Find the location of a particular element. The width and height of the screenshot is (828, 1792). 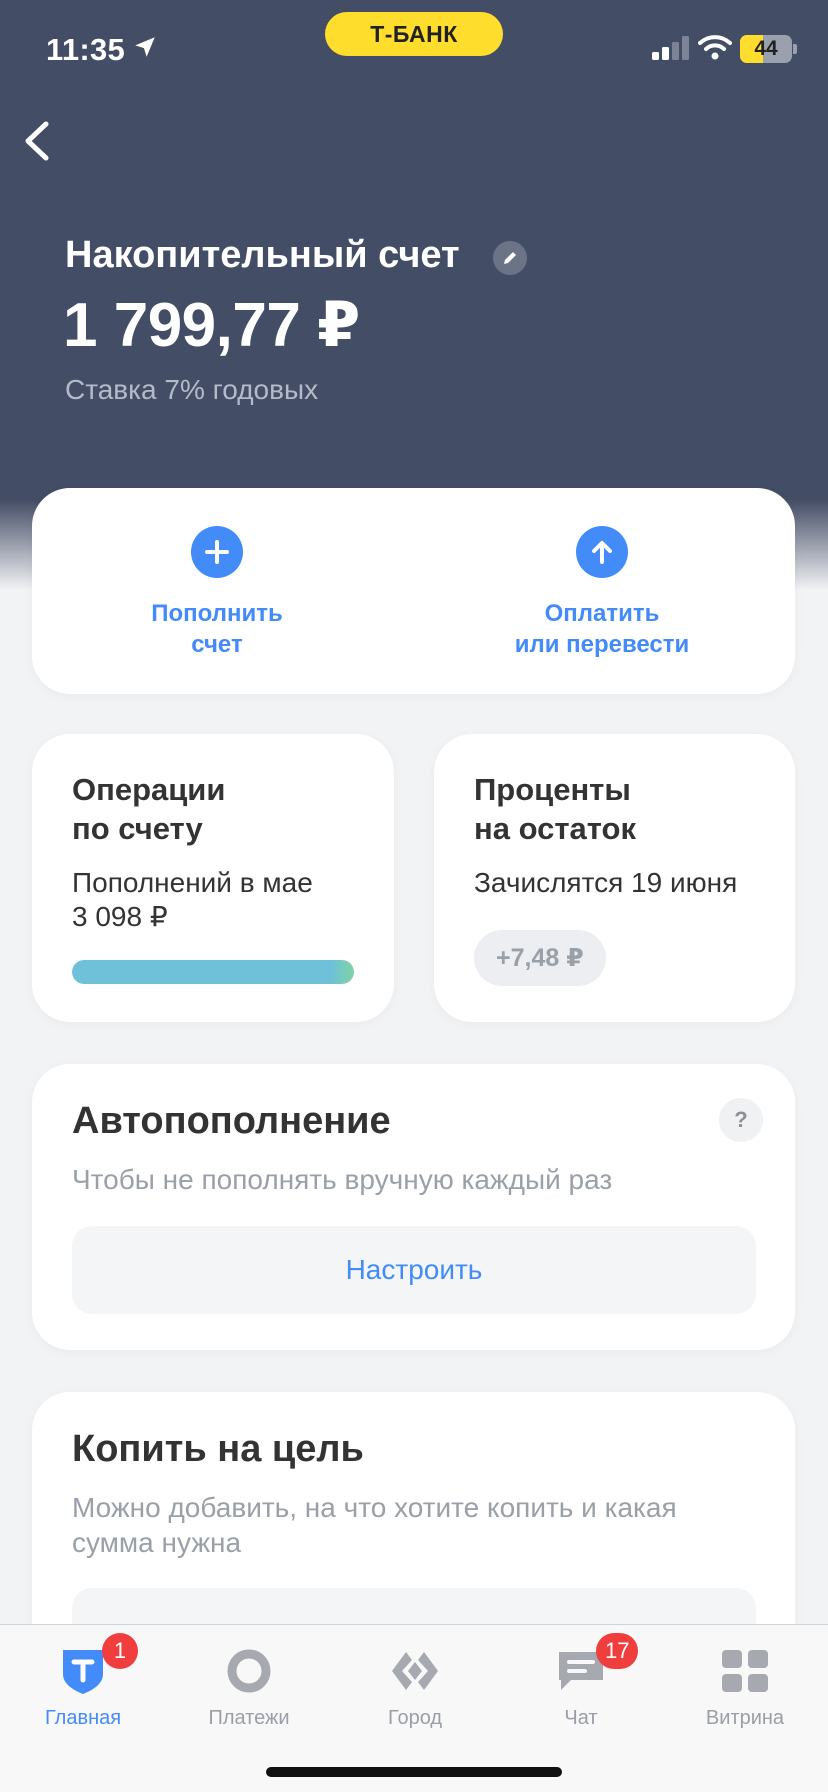

payments-circle-icon is located at coordinates (249, 1671).